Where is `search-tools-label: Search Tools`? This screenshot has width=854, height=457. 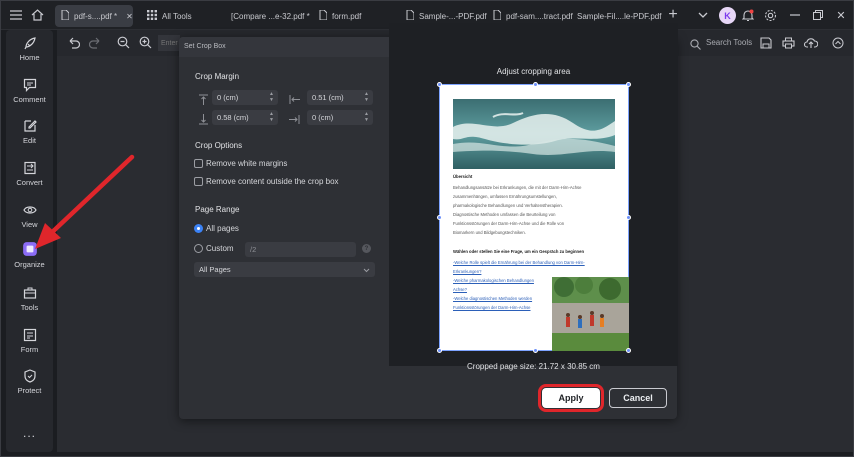
search-tools-label: Search Tools is located at coordinates (729, 42).